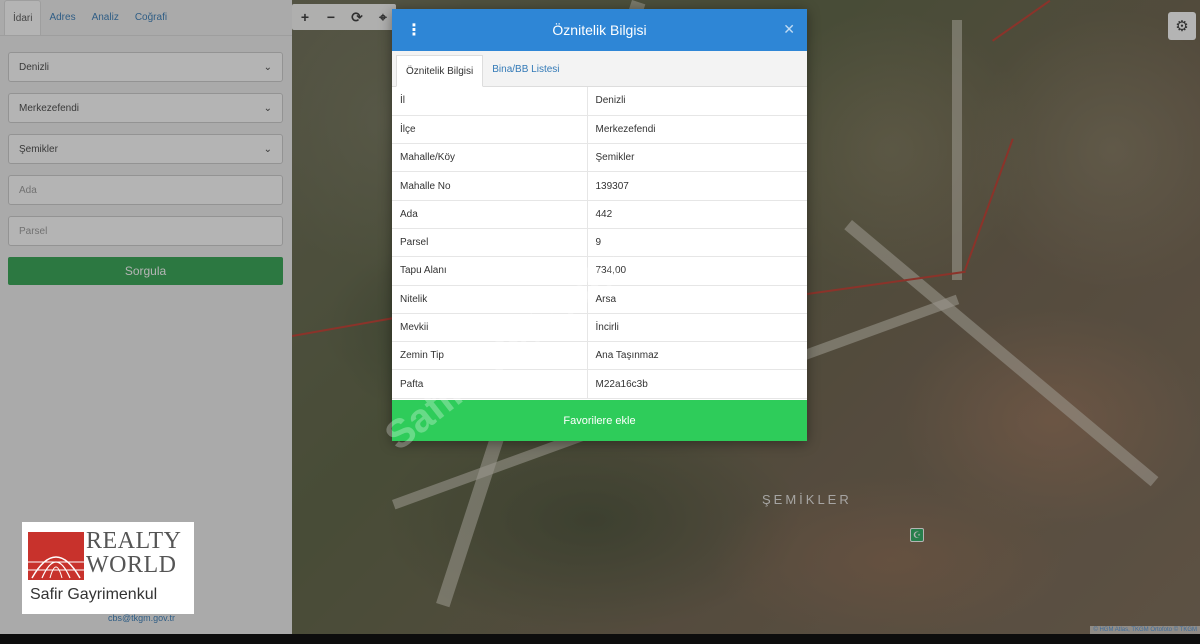  I want to click on attribute-key: Nitelik, so click(490, 299).